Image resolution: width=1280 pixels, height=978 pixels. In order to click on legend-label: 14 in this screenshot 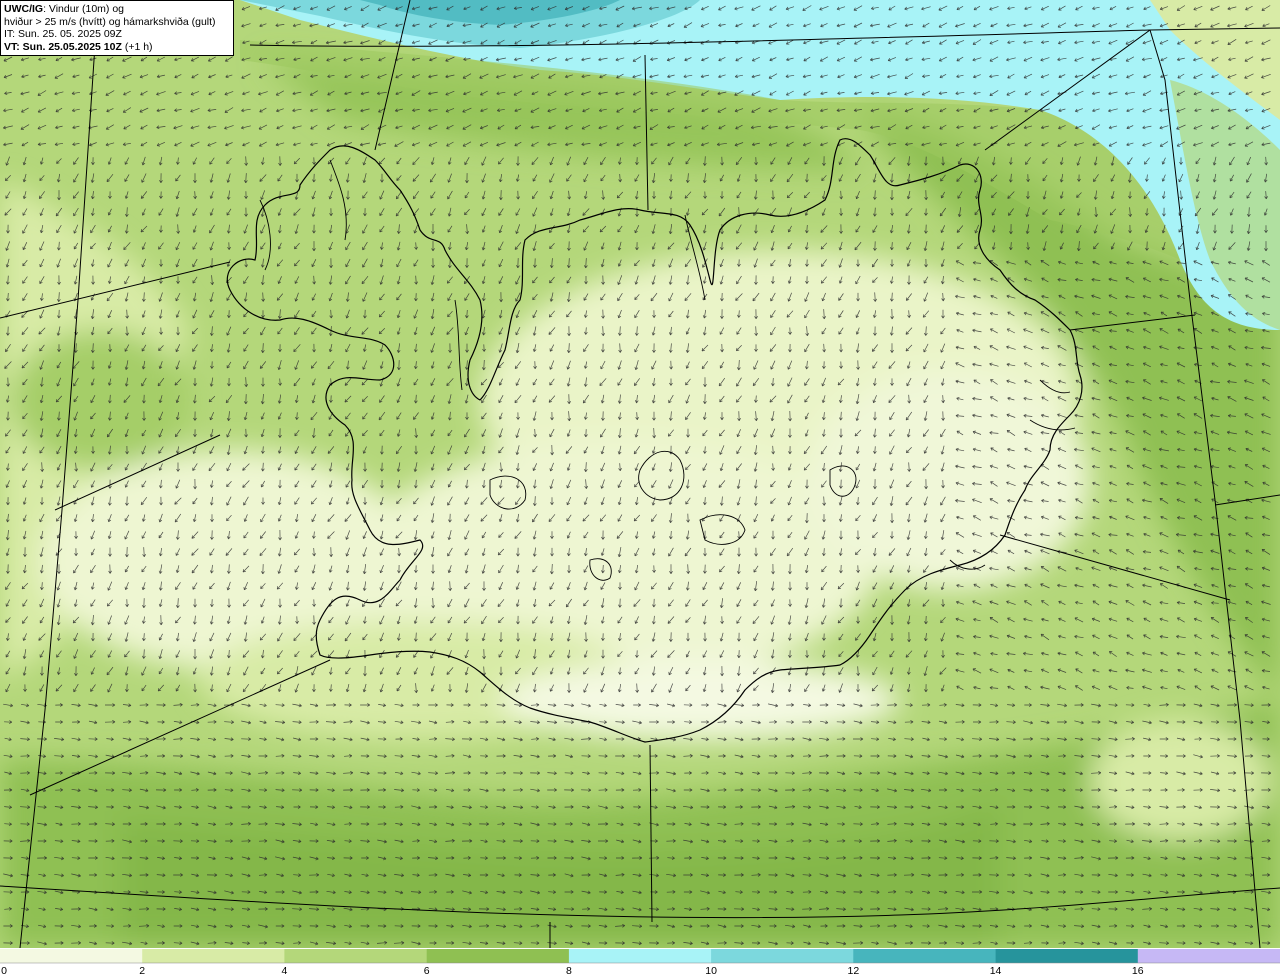, I will do `click(995, 971)`.